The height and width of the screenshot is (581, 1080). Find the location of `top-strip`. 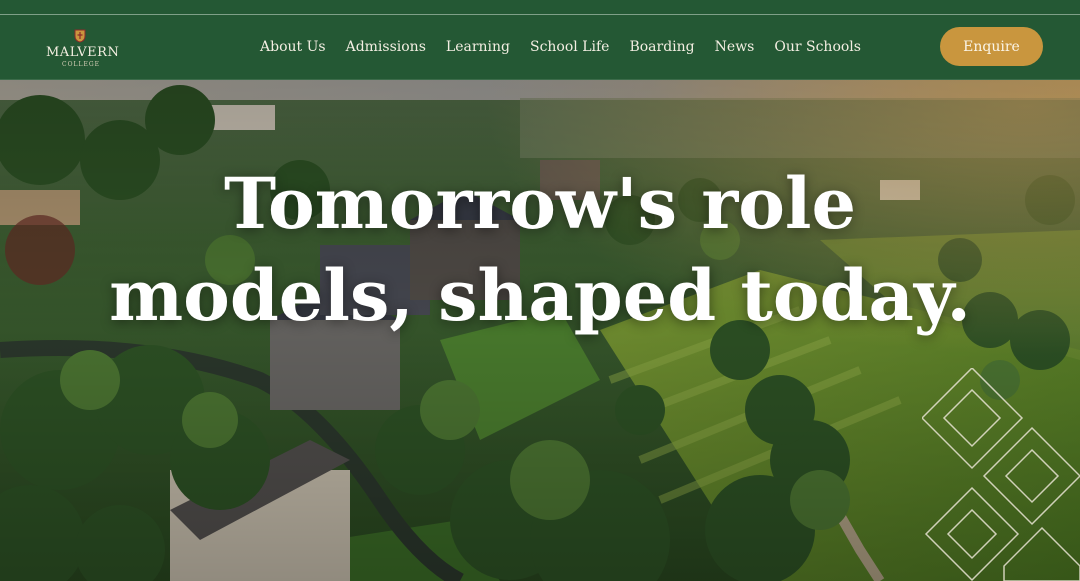

top-strip is located at coordinates (540, 7).